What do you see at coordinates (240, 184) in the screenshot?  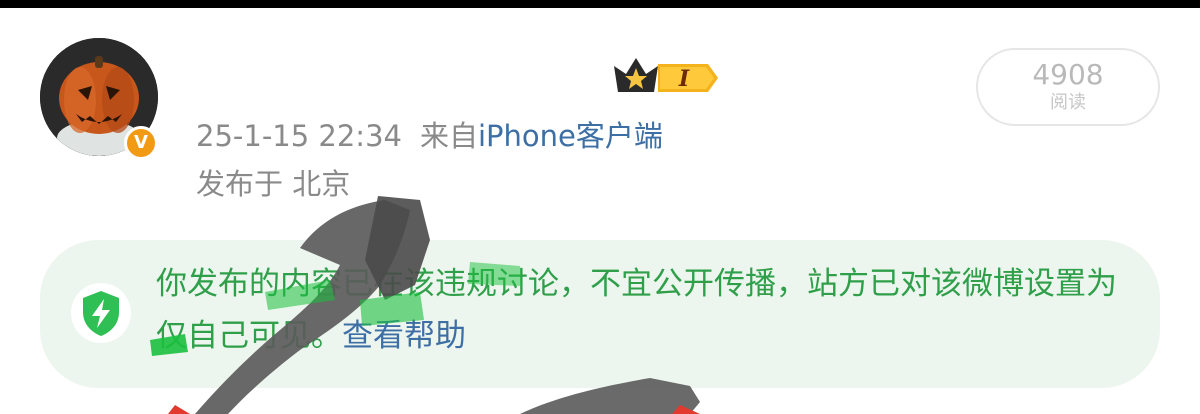 I see `location-label: 发布于` at bounding box center [240, 184].